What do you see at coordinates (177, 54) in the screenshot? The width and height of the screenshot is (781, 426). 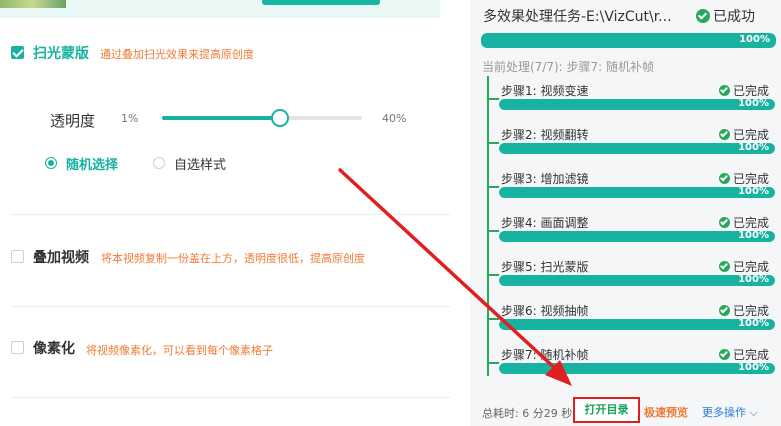 I see `scan-mask-desc: 通过叠加扫光效果来提高原创度` at bounding box center [177, 54].